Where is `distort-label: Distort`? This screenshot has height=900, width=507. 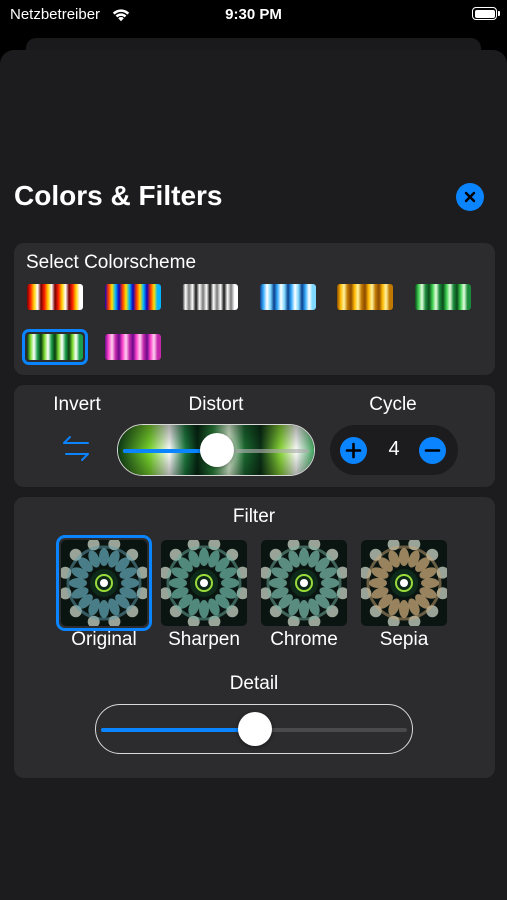
distort-label: Distort is located at coordinates (216, 404).